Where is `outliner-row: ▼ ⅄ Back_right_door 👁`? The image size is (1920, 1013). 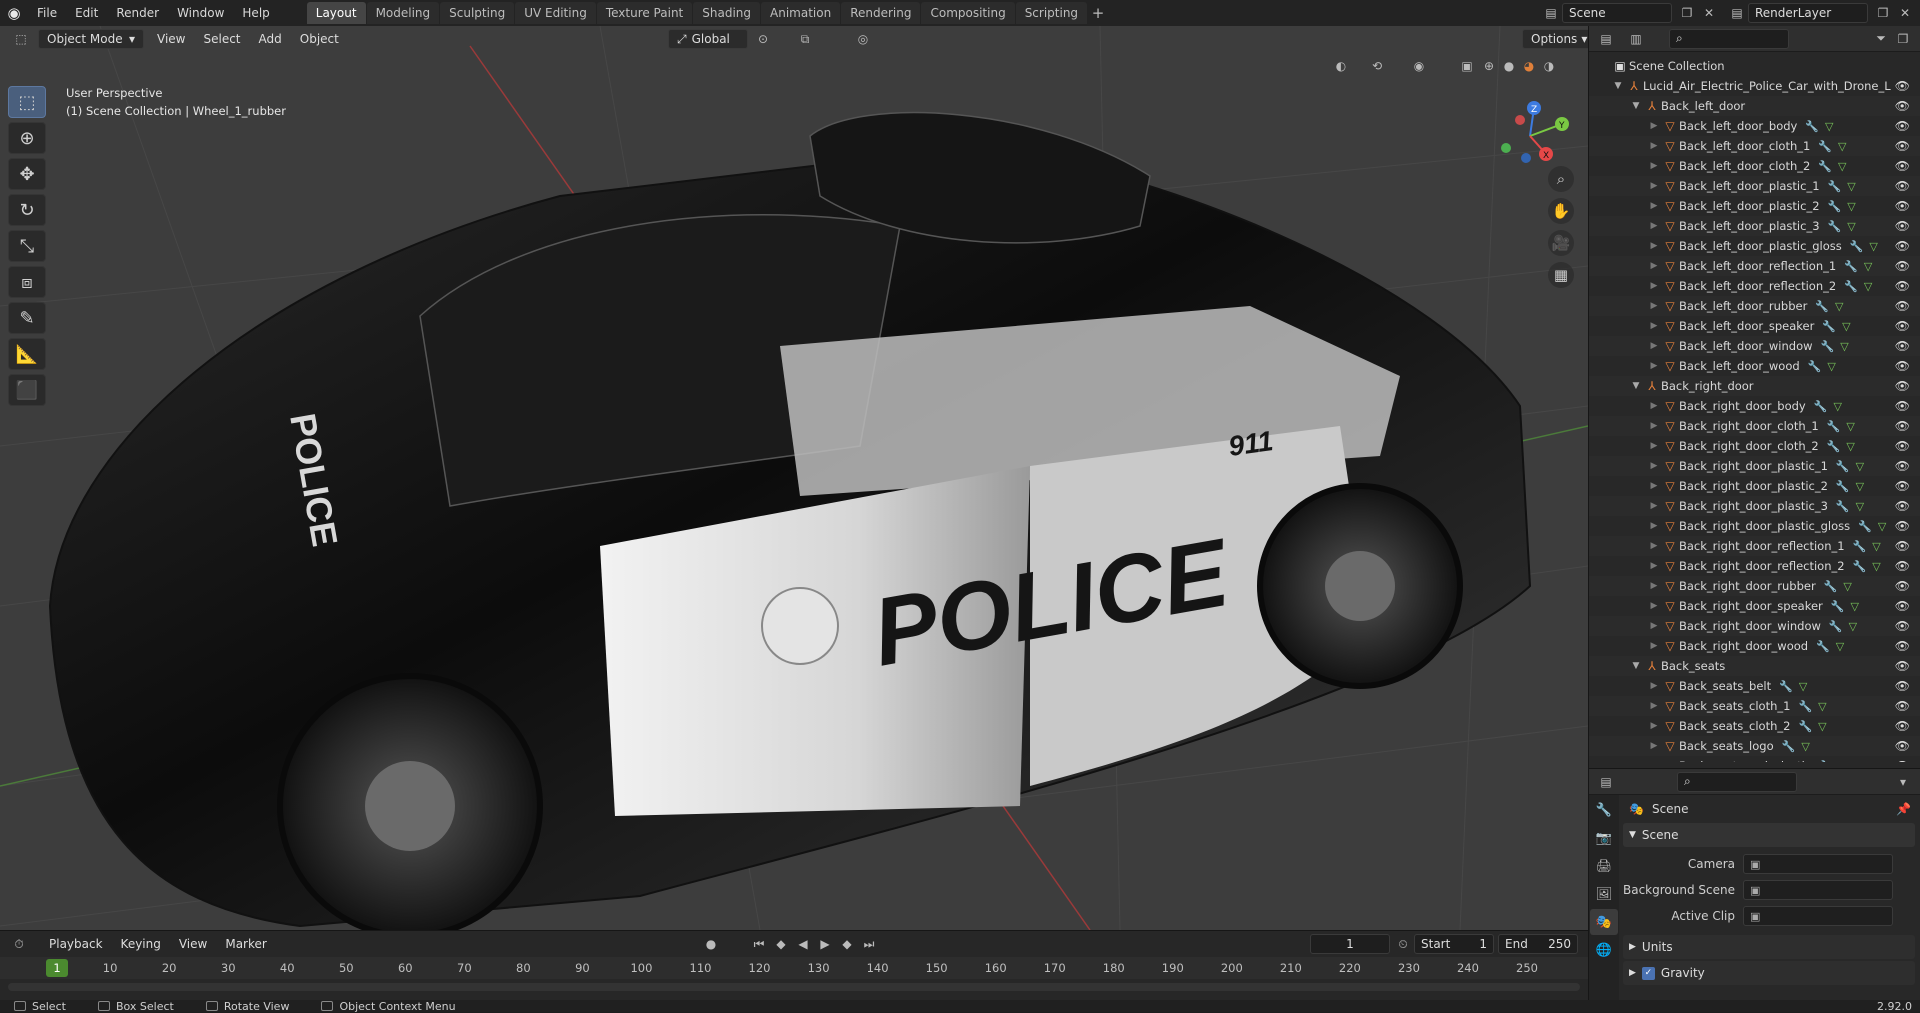
outliner-row: ▼ ⅄ Back_right_door 👁 is located at coordinates (1754, 386).